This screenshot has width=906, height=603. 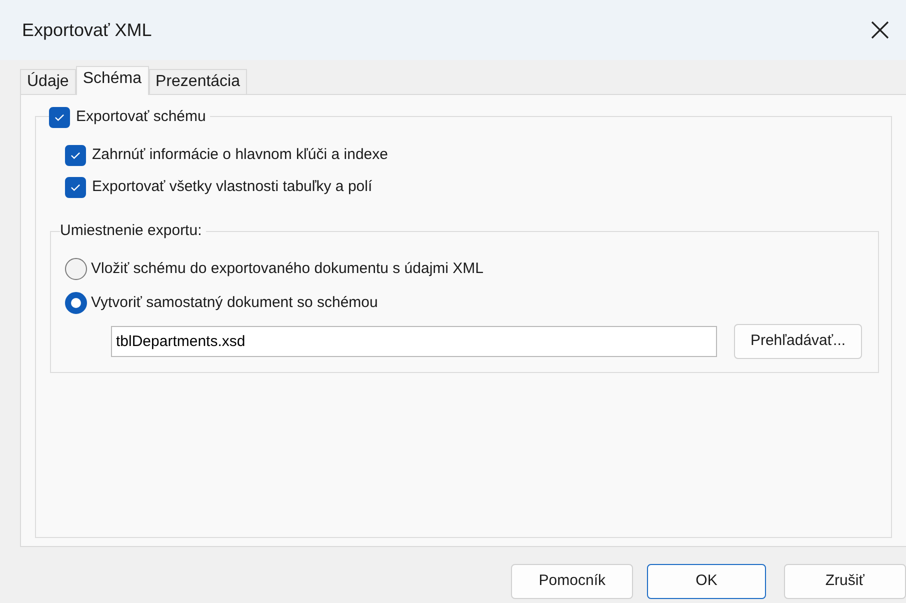 I want to click on radio-label: Vytvoriť samostatný dokument so schémou, so click(x=234, y=302).